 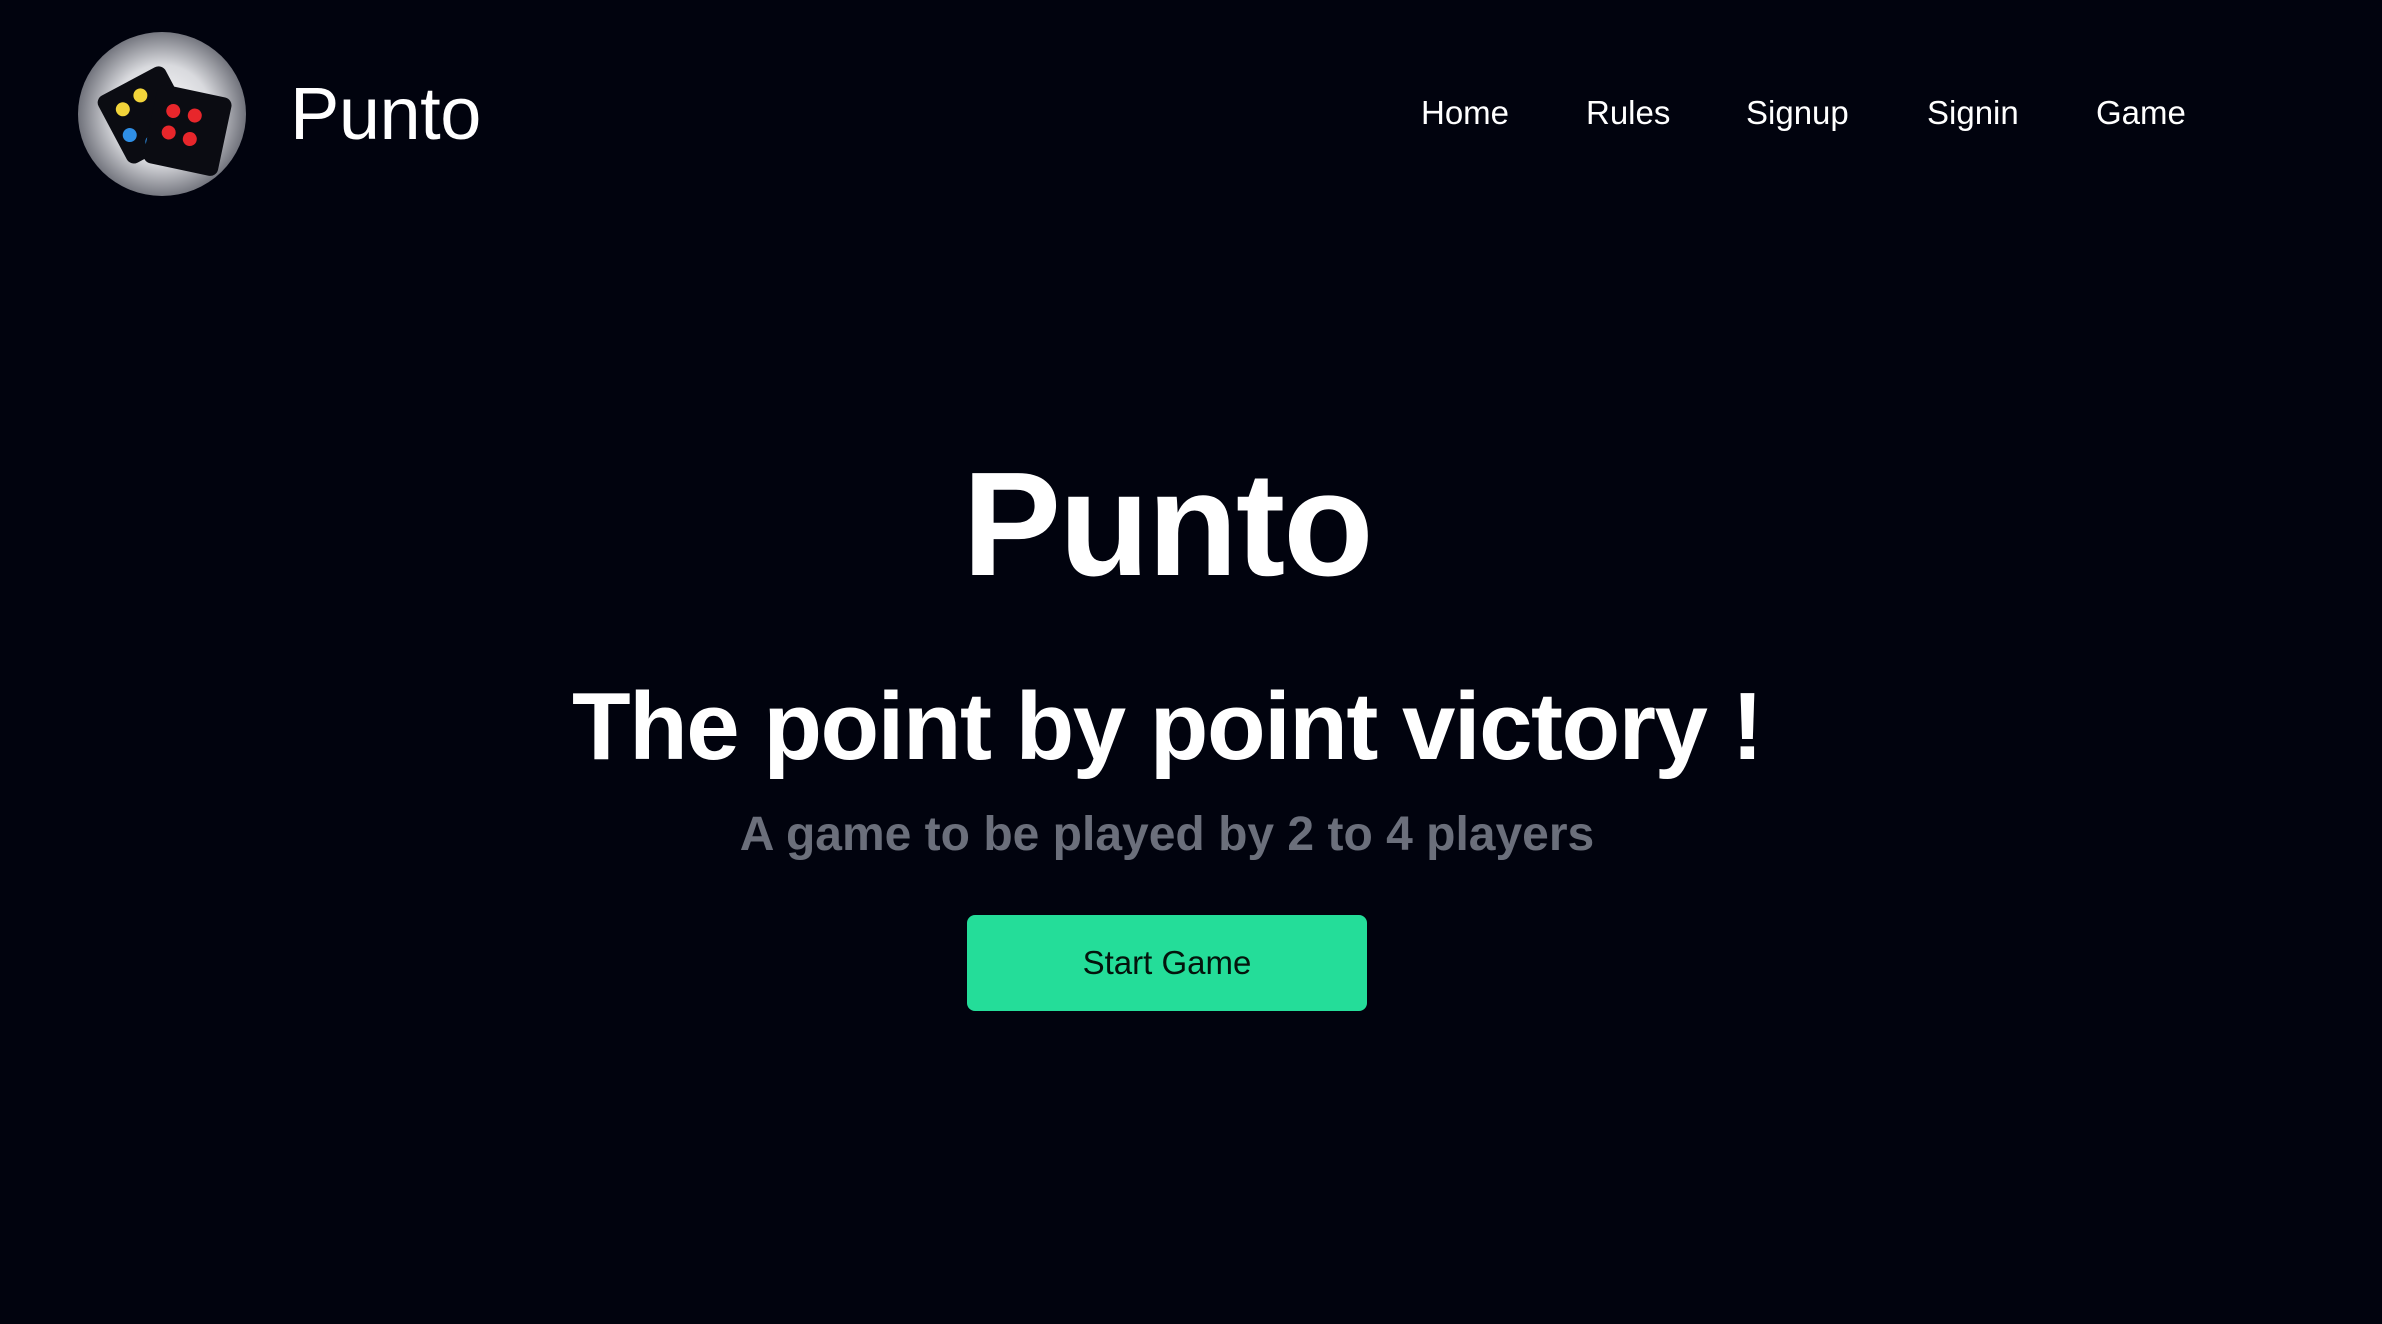 What do you see at coordinates (162, 114) in the screenshot?
I see `punto-logo-icon` at bounding box center [162, 114].